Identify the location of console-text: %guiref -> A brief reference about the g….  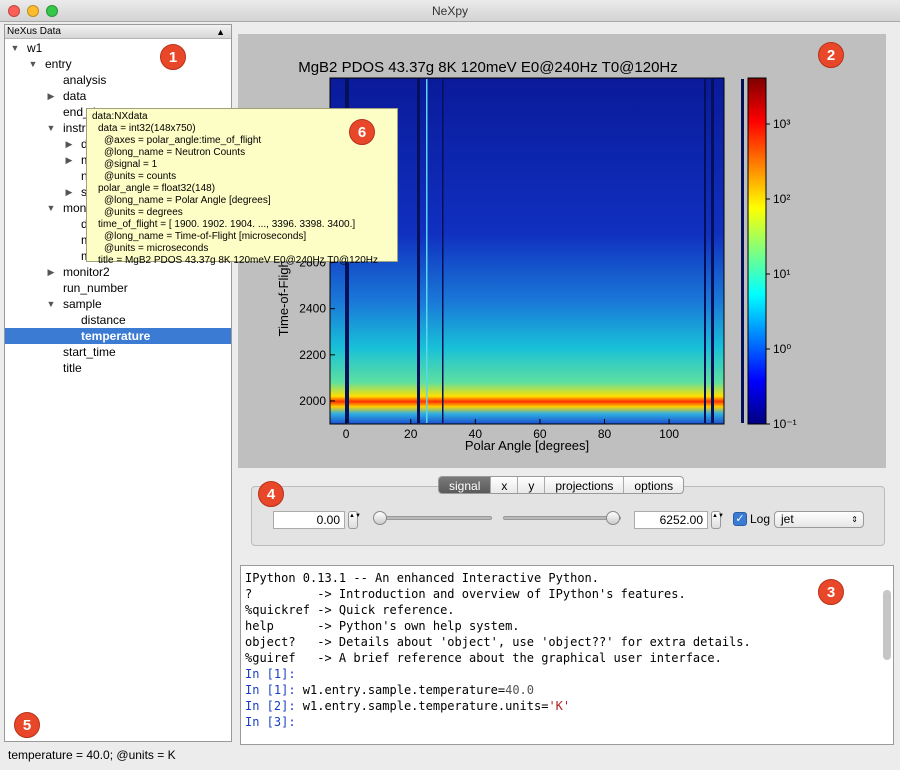
(483, 658).